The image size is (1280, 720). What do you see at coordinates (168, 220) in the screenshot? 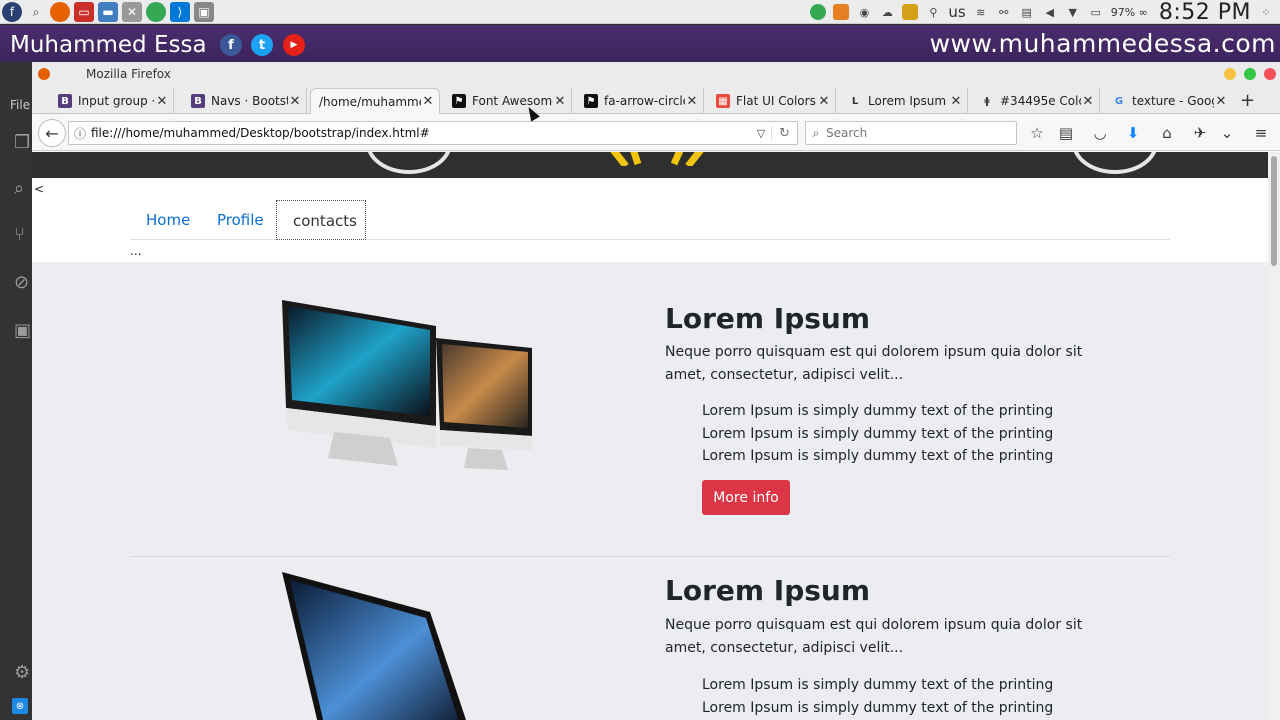
I see `nav-home: Home` at bounding box center [168, 220].